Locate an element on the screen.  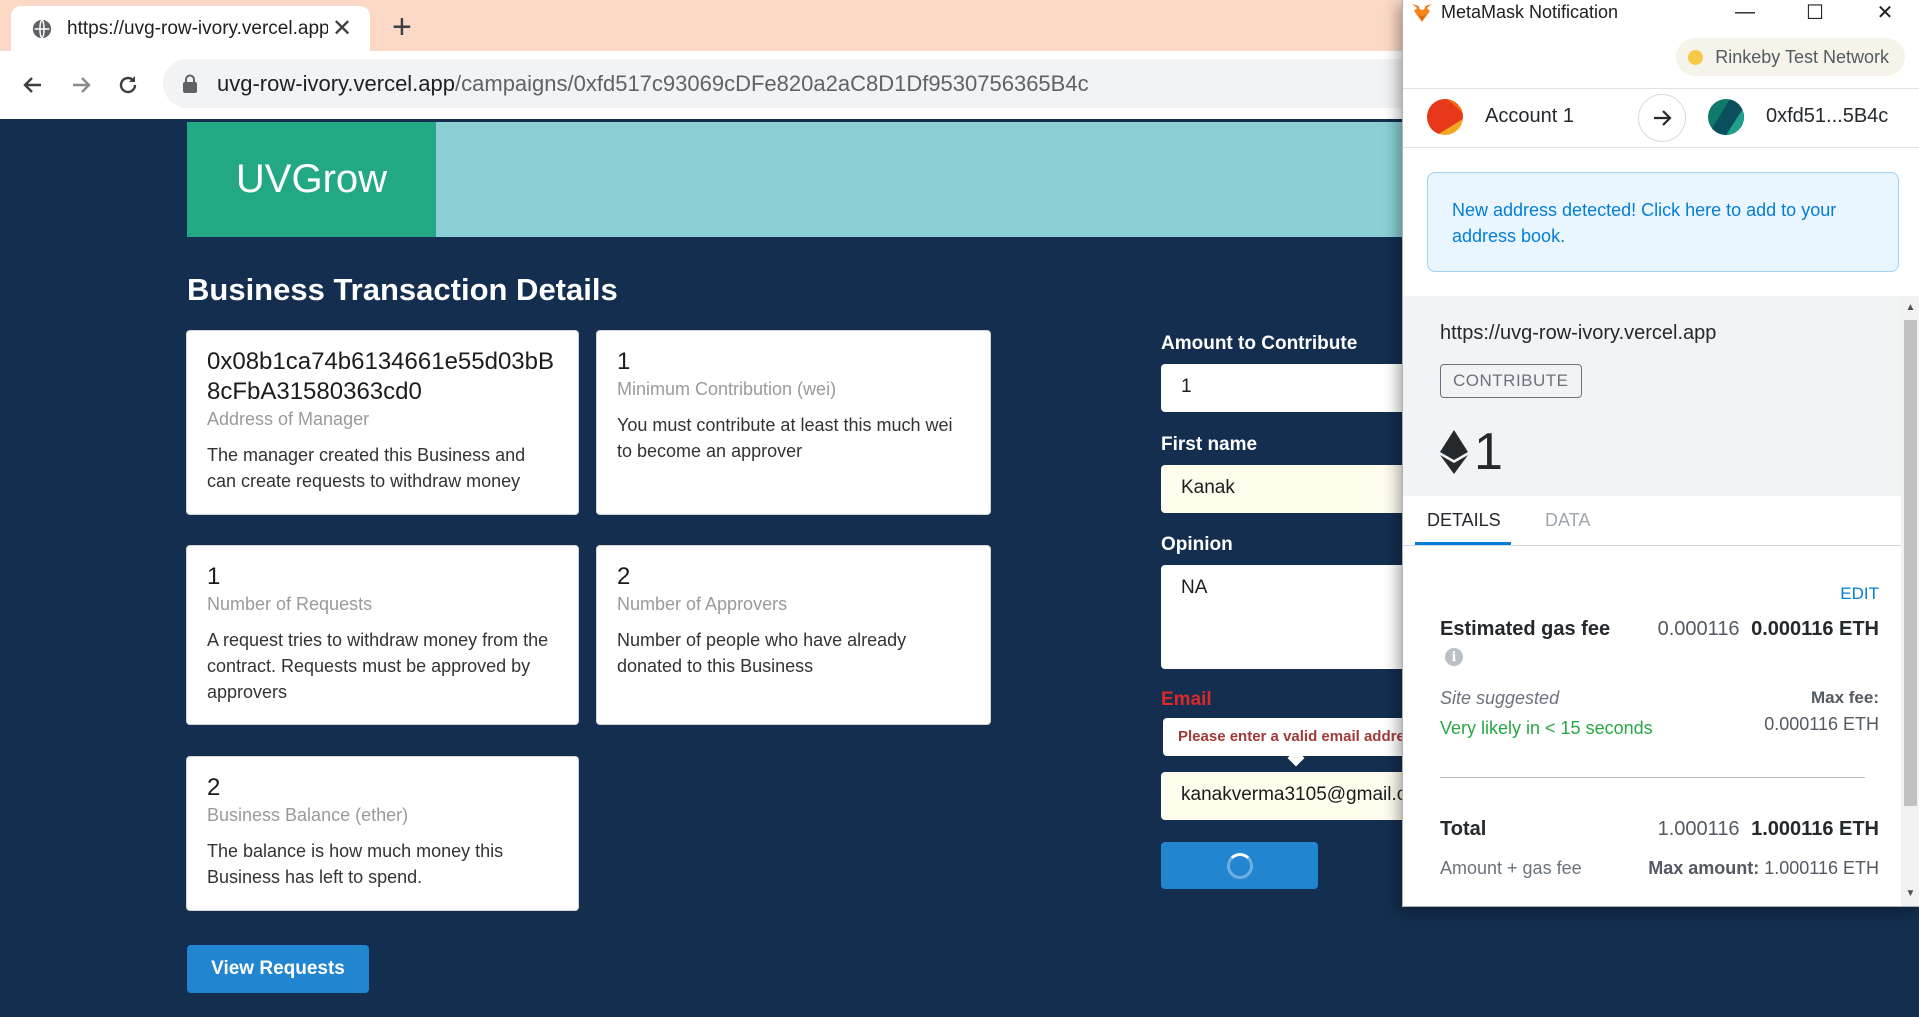
method-badge: CONTRIBUTE is located at coordinates (1511, 381).